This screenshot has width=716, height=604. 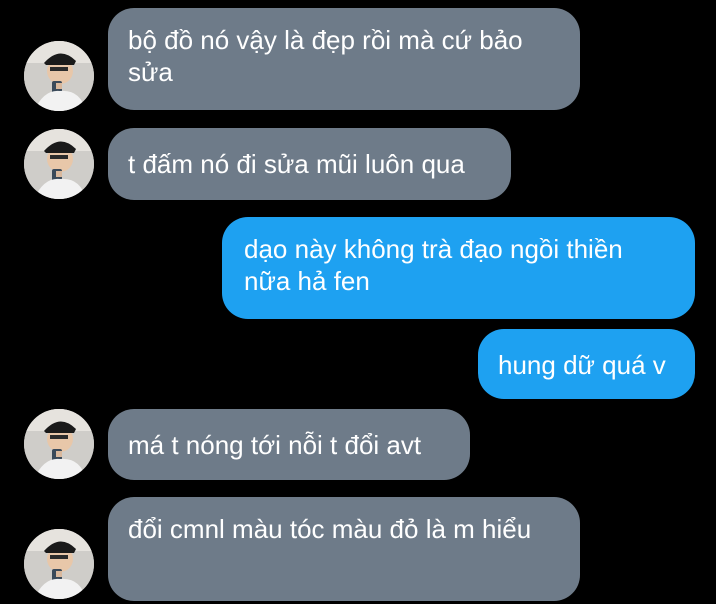 What do you see at coordinates (344, 549) in the screenshot?
I see `message-bubble-incoming: đổi cmnl màu tóc màu đỏ là m hiểu` at bounding box center [344, 549].